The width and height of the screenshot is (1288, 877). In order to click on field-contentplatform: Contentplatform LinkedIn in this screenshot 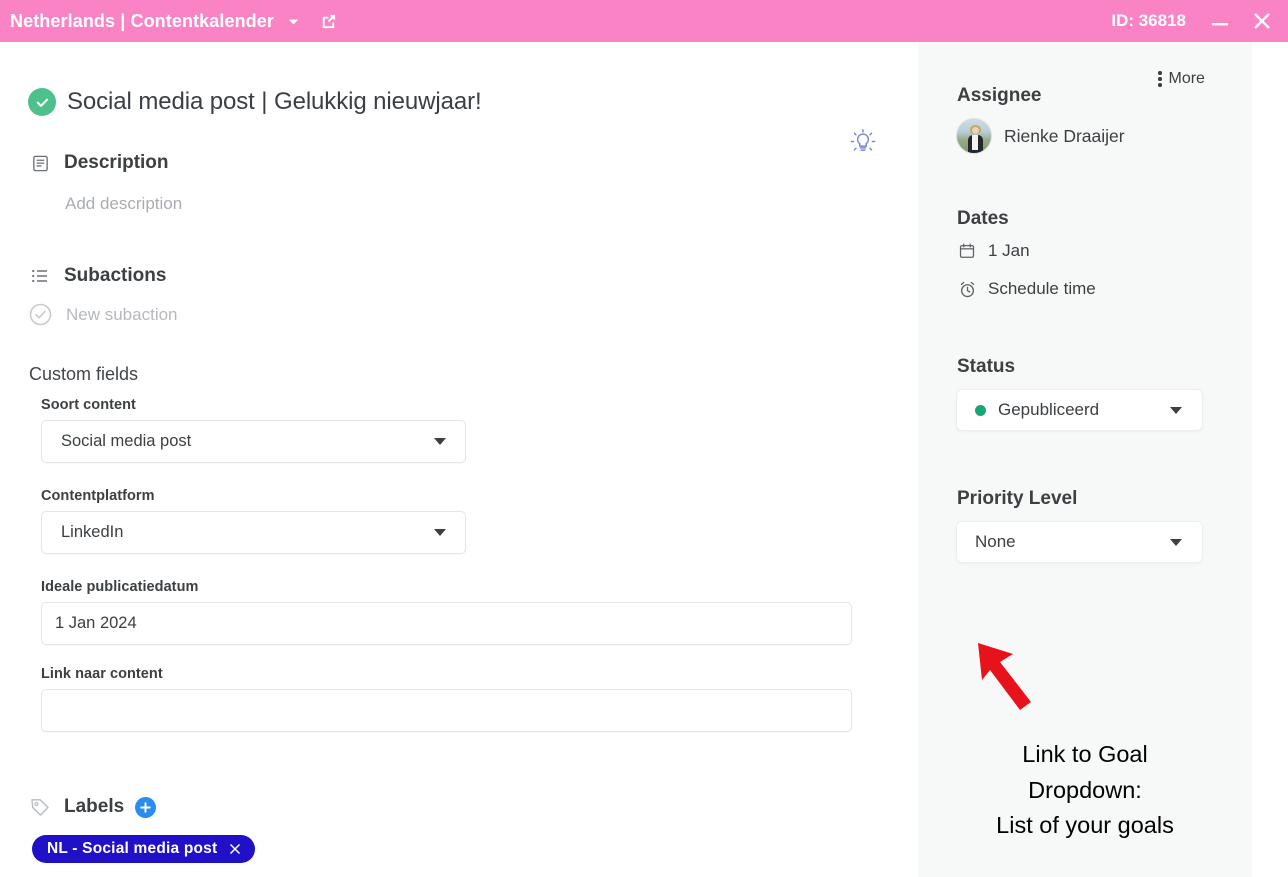, I will do `click(253, 521)`.